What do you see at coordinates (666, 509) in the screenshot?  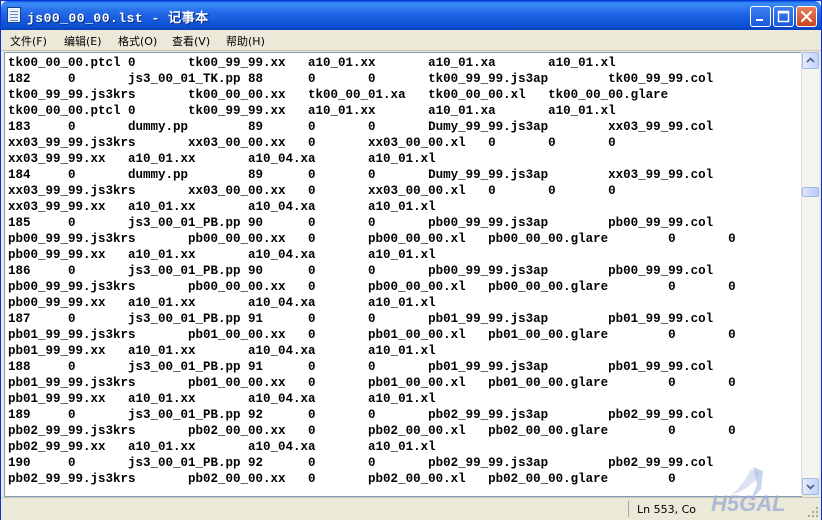 I see `cursor-position: Ln 553, Co` at bounding box center [666, 509].